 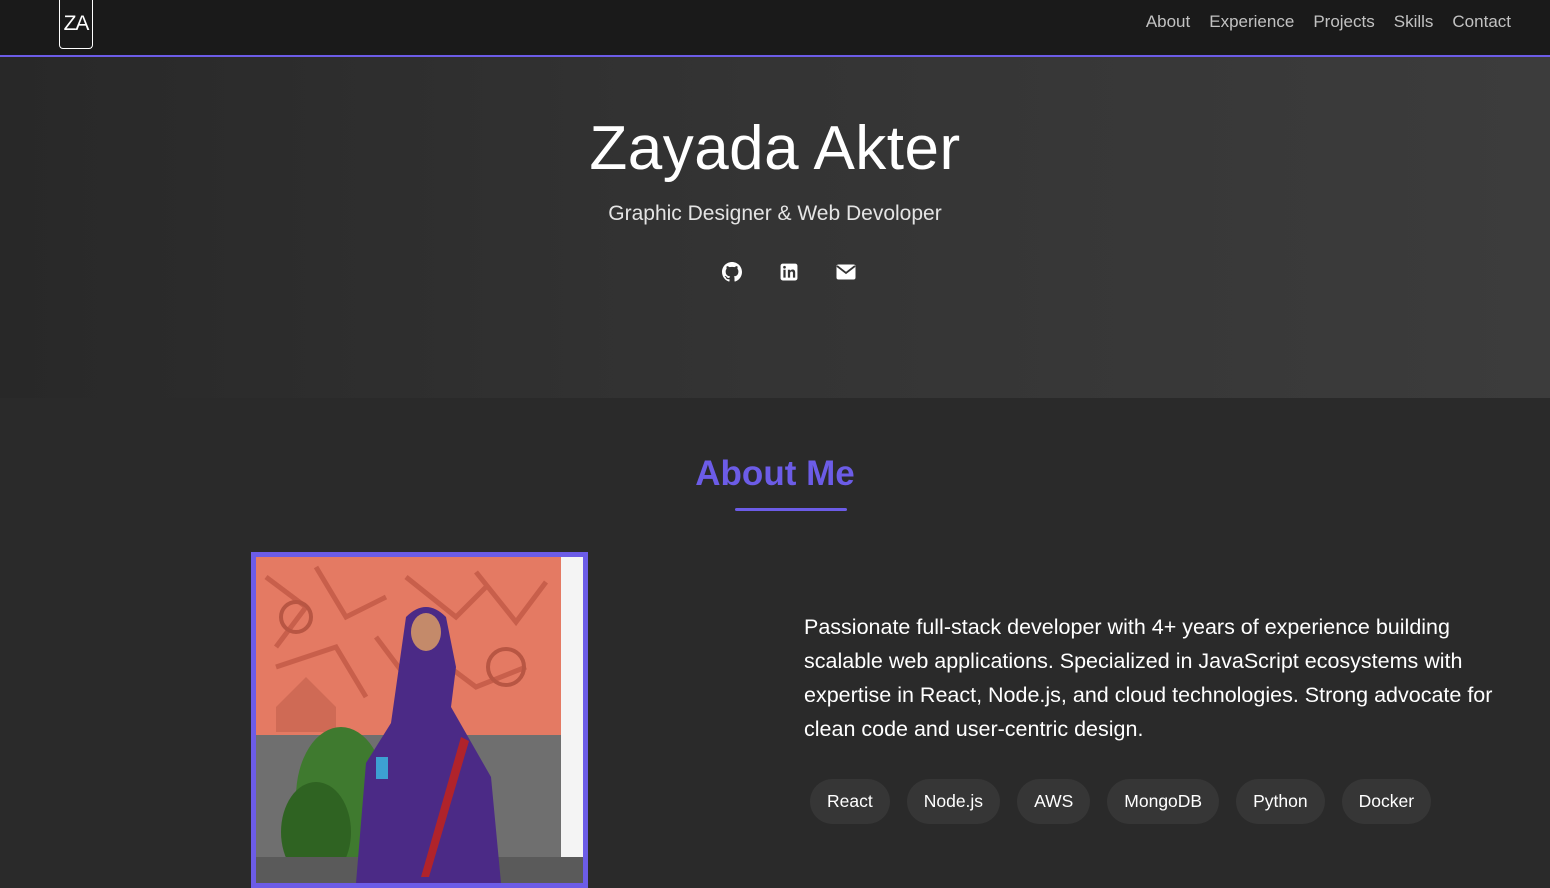 I want to click on profile-photo, so click(x=419, y=720).